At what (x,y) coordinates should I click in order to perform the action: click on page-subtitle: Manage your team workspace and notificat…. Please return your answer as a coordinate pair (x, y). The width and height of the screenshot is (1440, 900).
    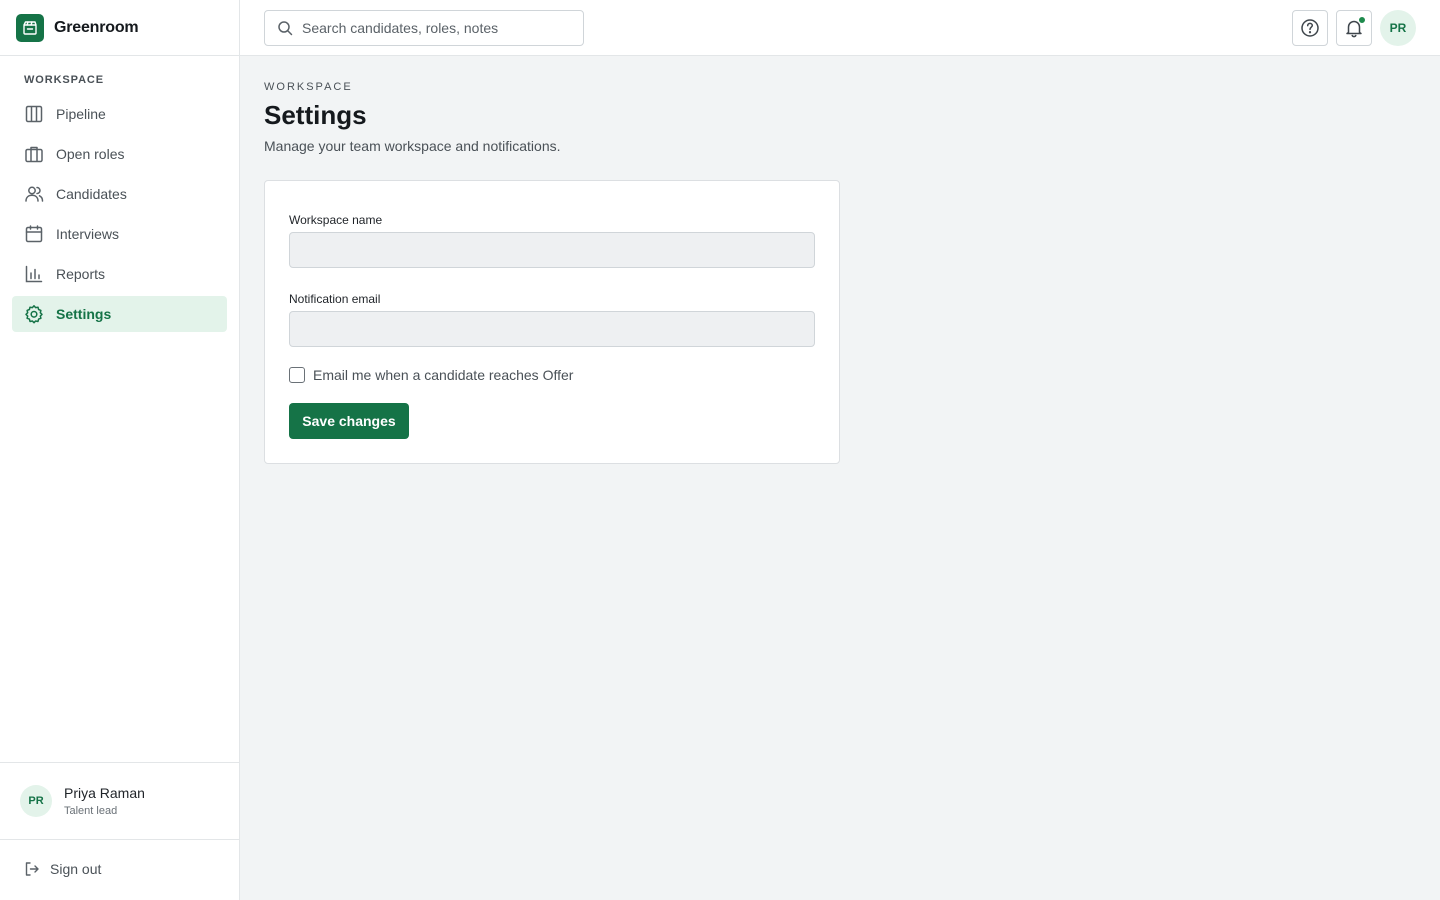
    Looking at the image, I should click on (412, 146).